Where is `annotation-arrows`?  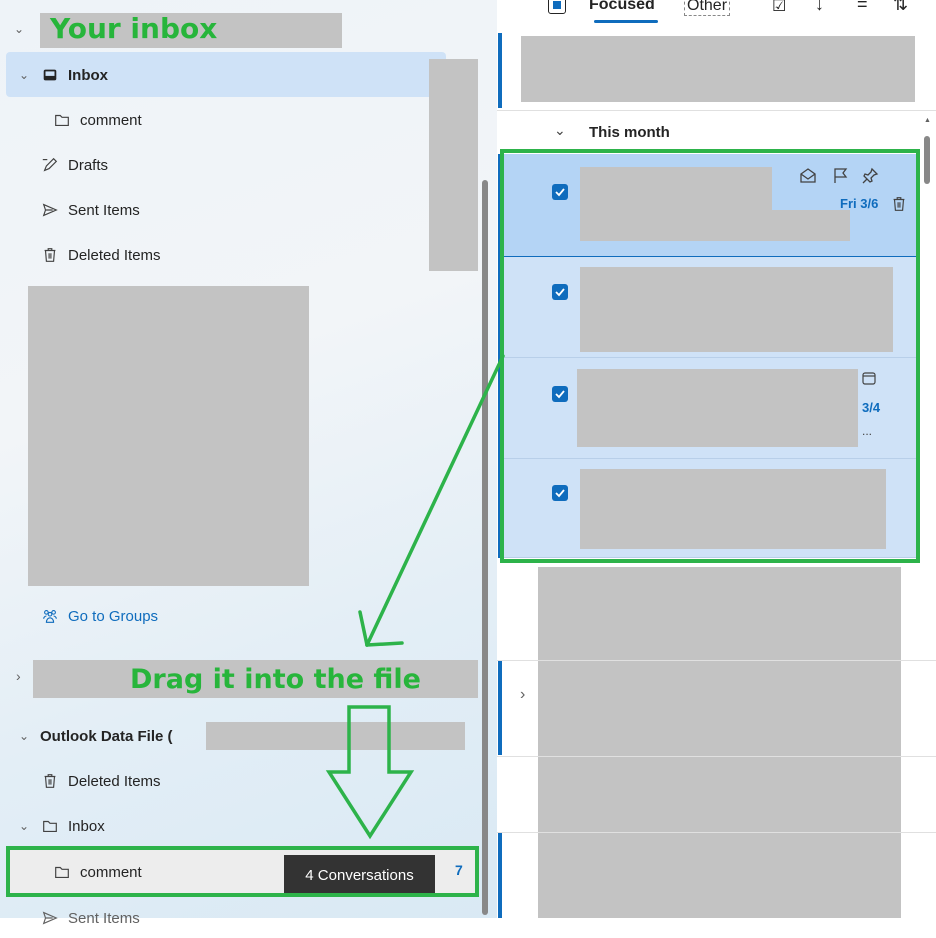 annotation-arrows is located at coordinates (415, 597).